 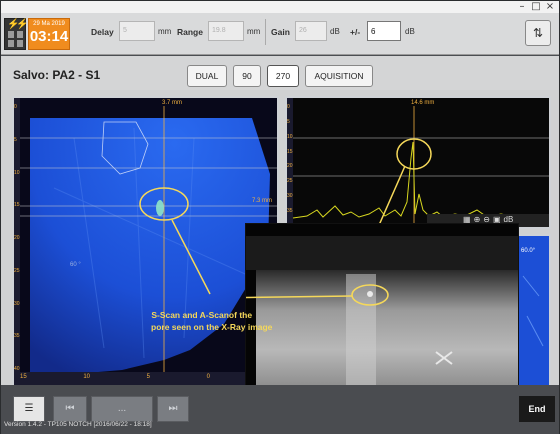 I want to click on cscan-angle-label: 60.0°, so click(x=528, y=251).